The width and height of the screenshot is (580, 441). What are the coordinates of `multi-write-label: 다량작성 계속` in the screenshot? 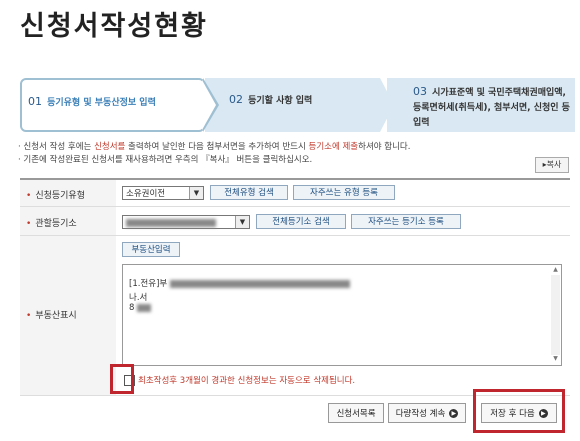 It's located at (420, 414).